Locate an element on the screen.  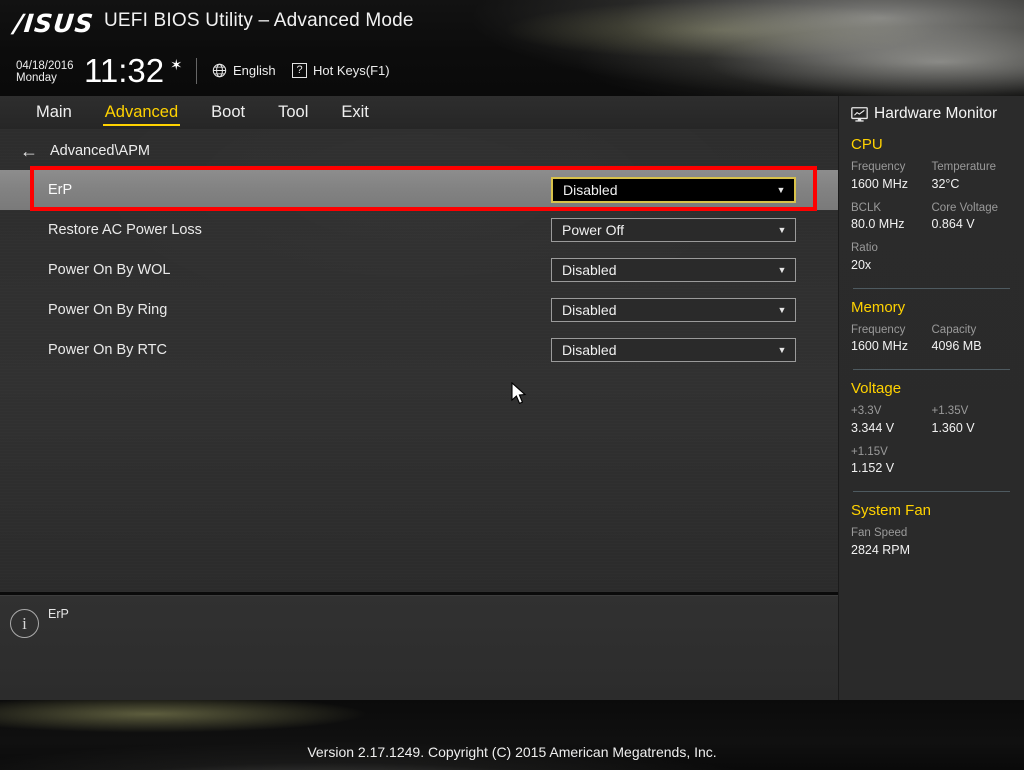
breadcrumb: ← Advanced\APM is located at coordinates (85, 151).